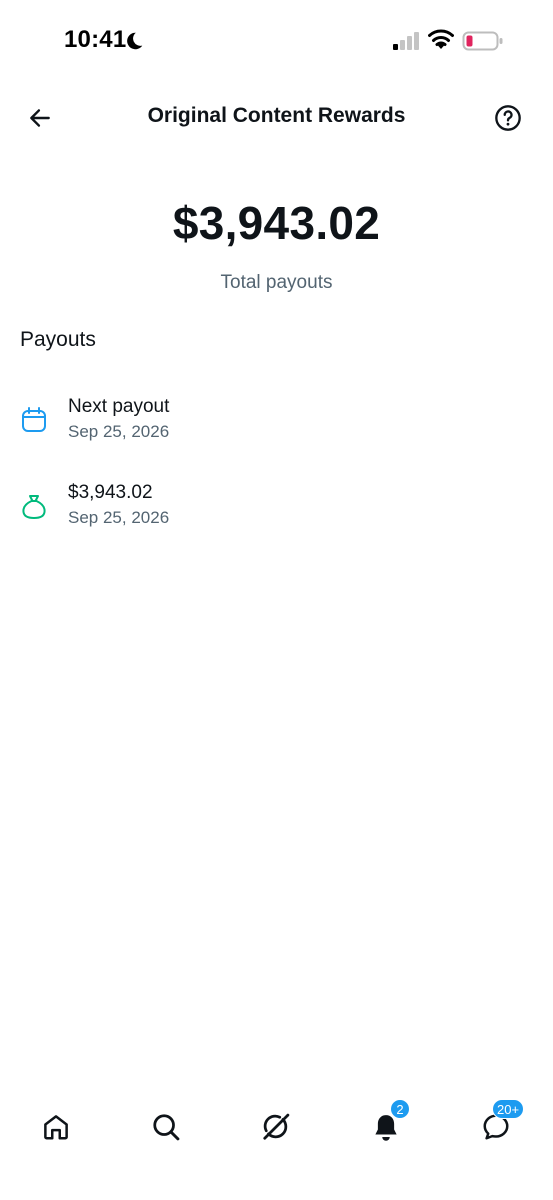 This screenshot has width=553, height=1200. I want to click on payout-title: Next payout, so click(119, 406).